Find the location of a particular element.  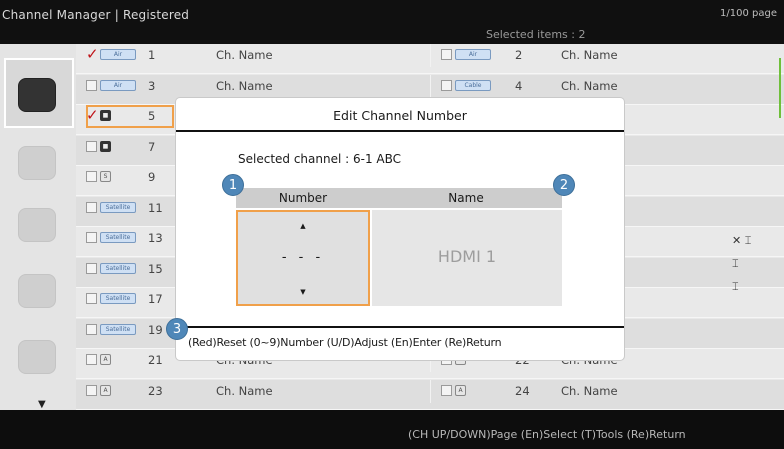

number-value: - - - is located at coordinates (303, 257).